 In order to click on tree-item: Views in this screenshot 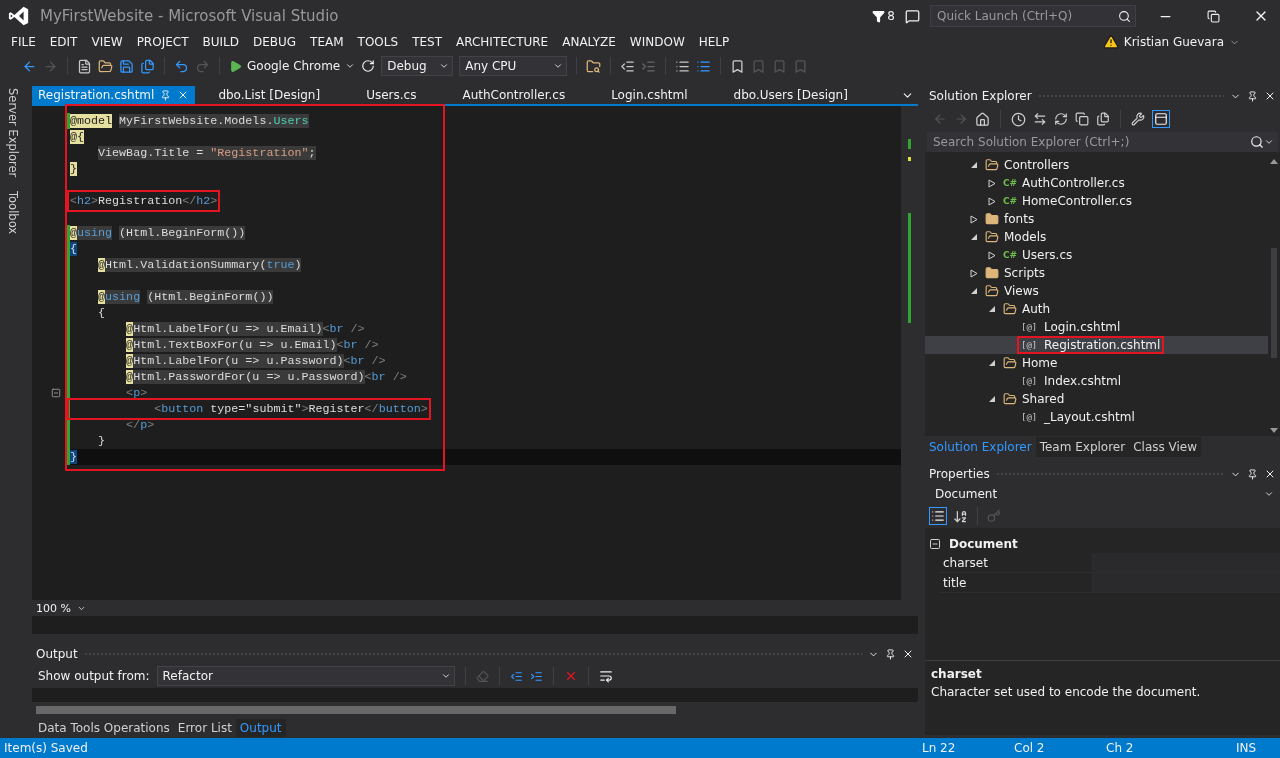, I will do `click(1012, 291)`.